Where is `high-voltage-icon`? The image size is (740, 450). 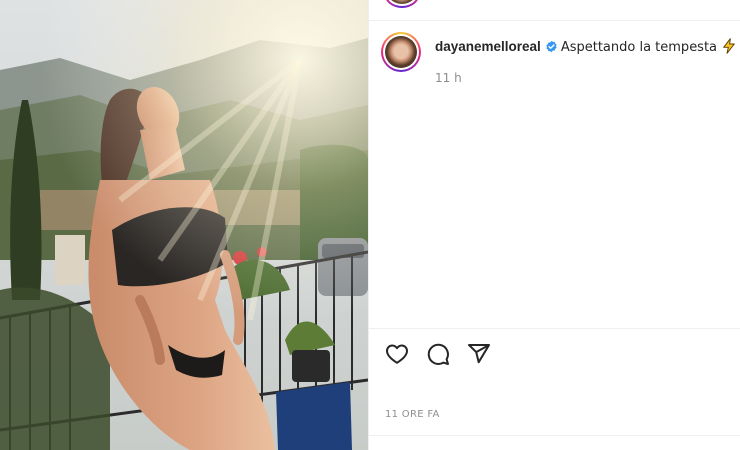 high-voltage-icon is located at coordinates (729, 46).